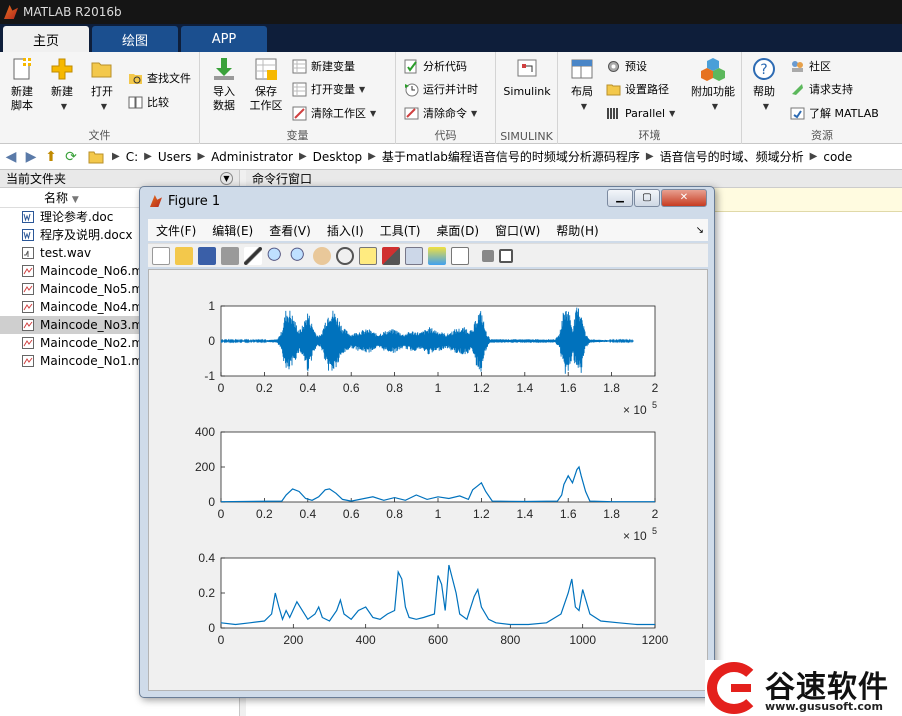 This screenshot has width=902, height=716. What do you see at coordinates (224, 84) in the screenshot?
I see `import-data-button: 导入 数据` at bounding box center [224, 84].